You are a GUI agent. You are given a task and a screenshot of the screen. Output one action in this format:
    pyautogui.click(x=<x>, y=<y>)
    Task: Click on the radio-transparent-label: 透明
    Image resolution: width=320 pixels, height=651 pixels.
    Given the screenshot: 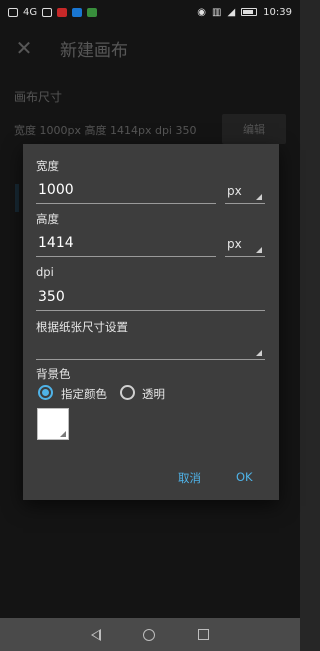 What is the action you would take?
    pyautogui.click(x=153, y=394)
    